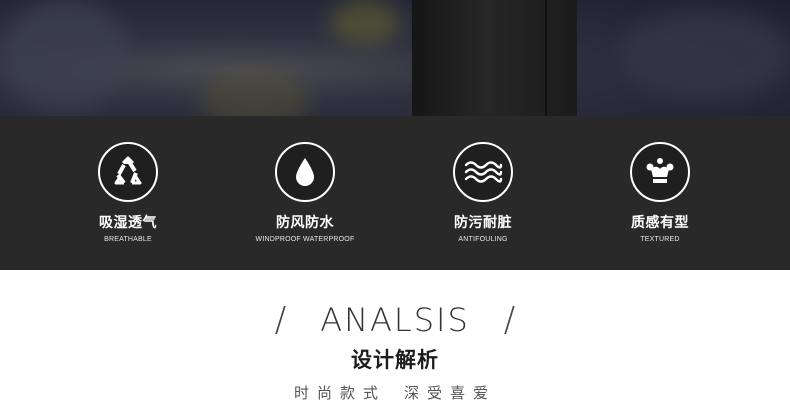  Describe the element at coordinates (450, 393) in the screenshot. I see `subtitle-part-b: 深受喜爱` at that location.